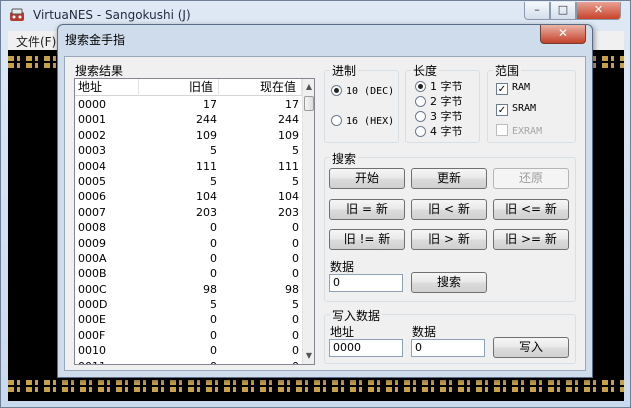 The height and width of the screenshot is (408, 631). Describe the element at coordinates (449, 209) in the screenshot. I see `old-lt-new-button: 旧 < 新` at that location.